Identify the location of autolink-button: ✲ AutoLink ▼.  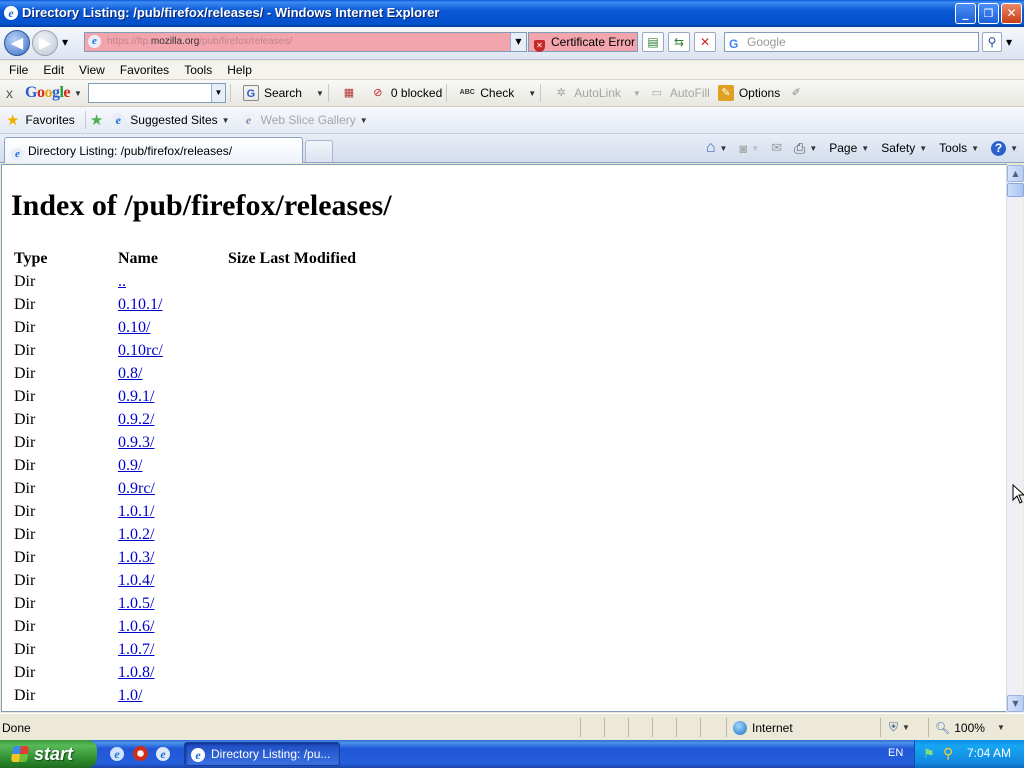
(597, 93).